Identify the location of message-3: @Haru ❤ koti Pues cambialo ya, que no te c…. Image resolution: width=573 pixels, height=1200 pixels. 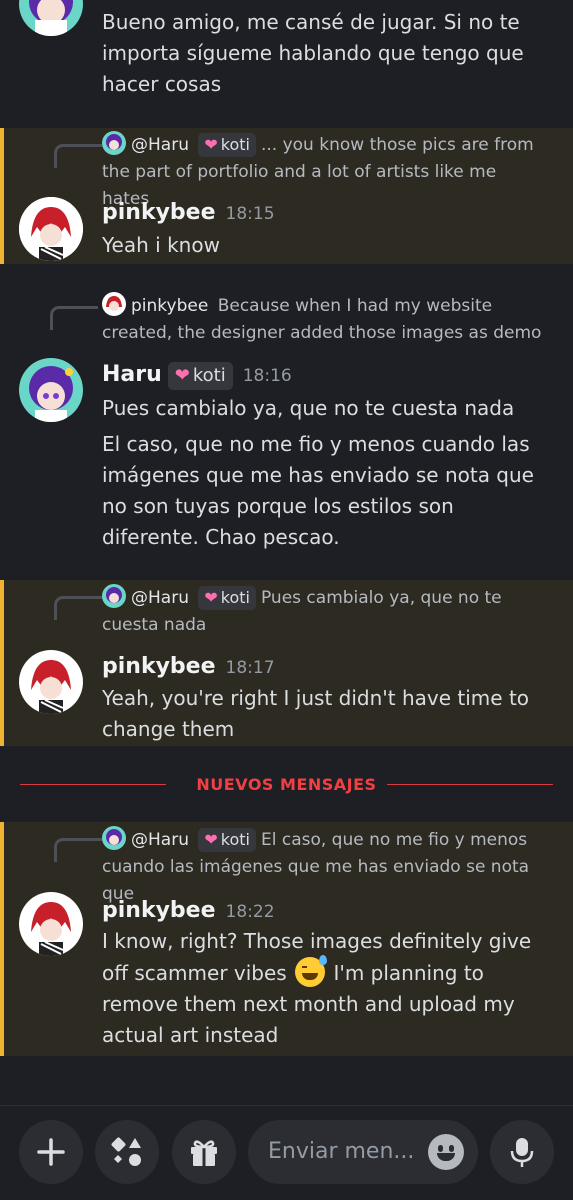
(286, 663).